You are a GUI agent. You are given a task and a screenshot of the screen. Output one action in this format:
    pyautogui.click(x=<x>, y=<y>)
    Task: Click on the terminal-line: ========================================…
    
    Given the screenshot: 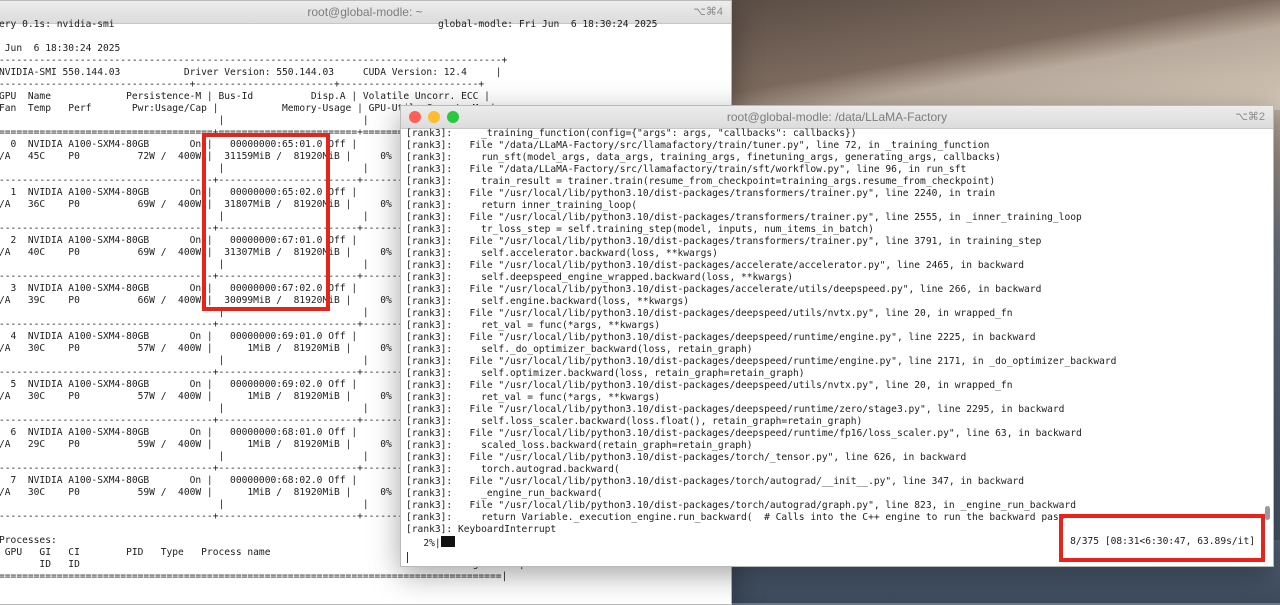 What is the action you would take?
    pyautogui.click(x=254, y=576)
    